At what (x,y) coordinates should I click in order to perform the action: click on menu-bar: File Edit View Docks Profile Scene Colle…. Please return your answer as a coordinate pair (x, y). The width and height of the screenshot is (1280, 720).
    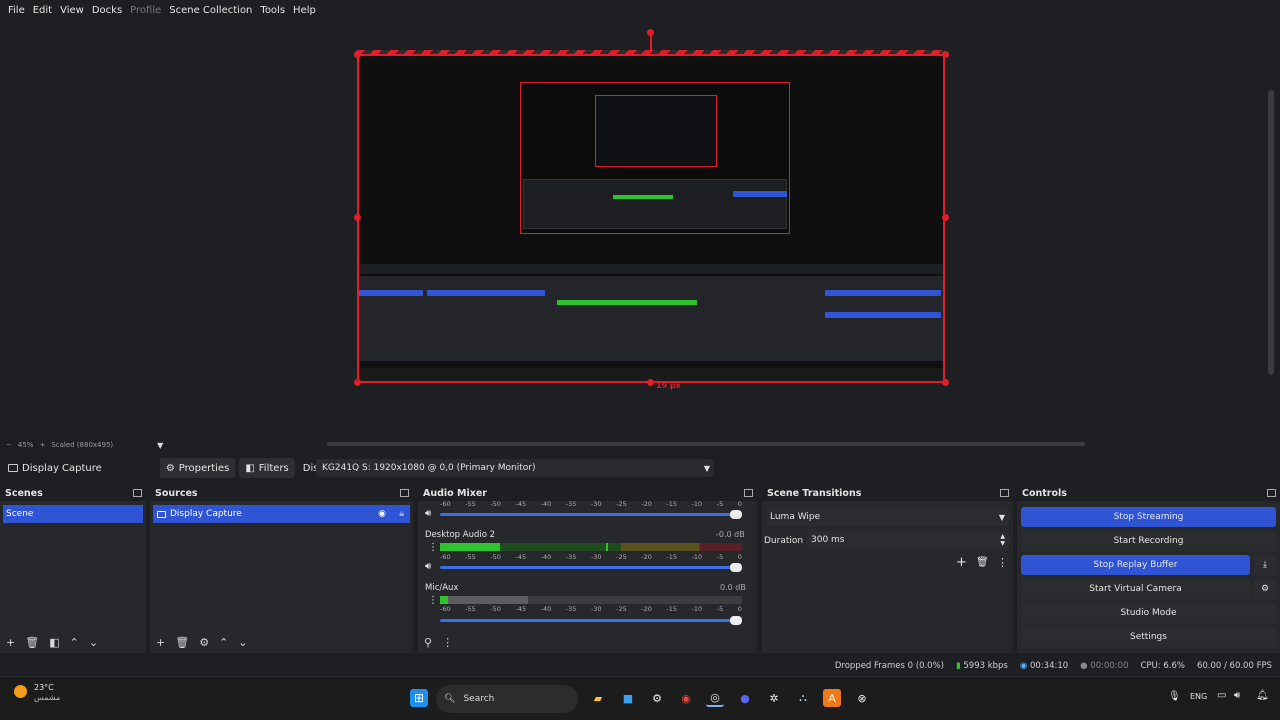
    Looking at the image, I should click on (640, 11).